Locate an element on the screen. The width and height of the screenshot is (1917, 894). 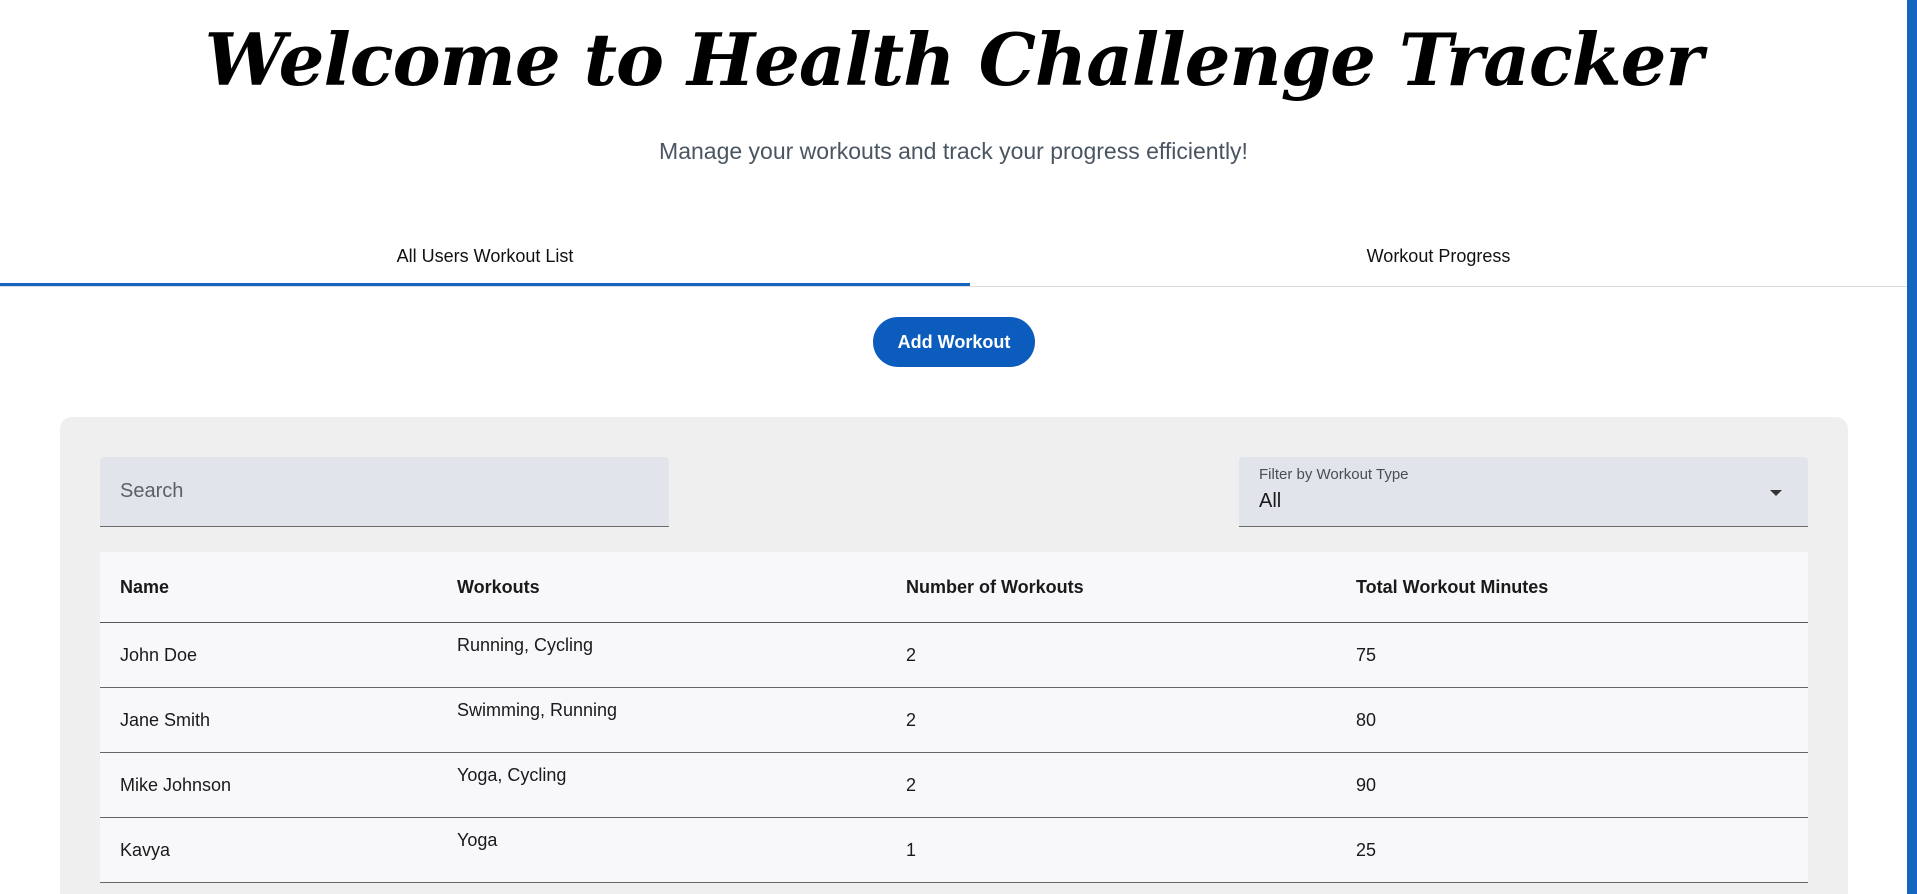
workout-type-filter-value: All is located at coordinates (1270, 501).